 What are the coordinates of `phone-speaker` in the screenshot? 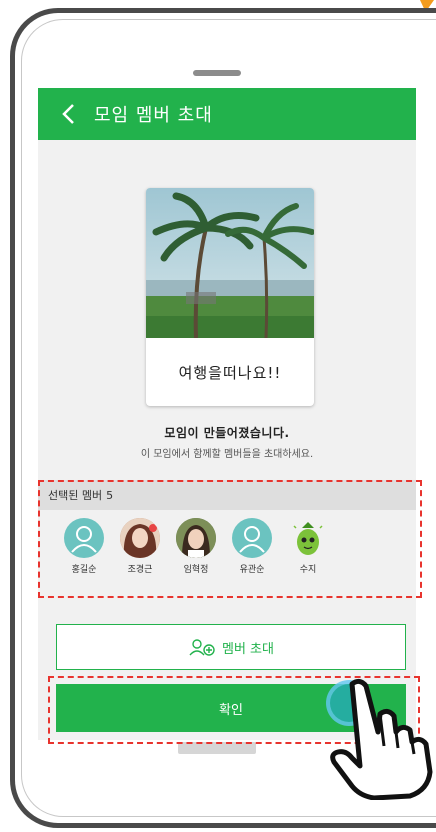 It's located at (217, 73).